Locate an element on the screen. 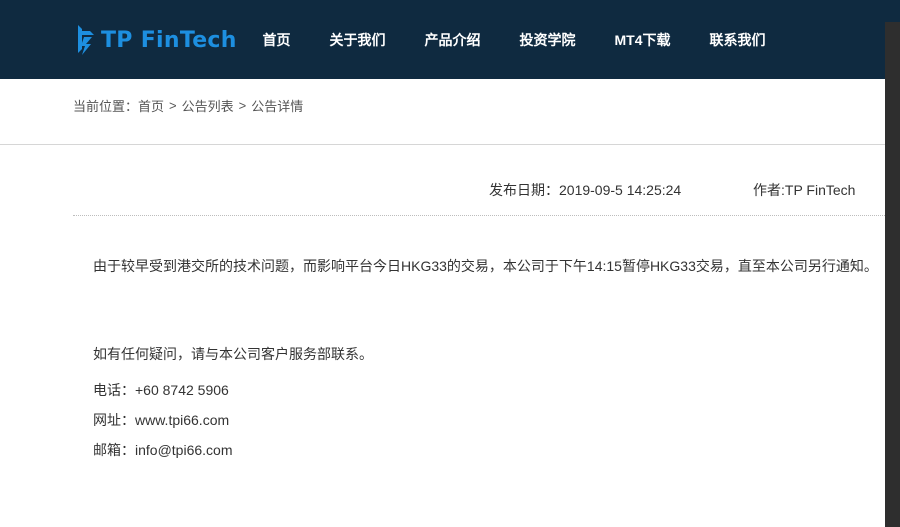  contact-intro-paragraph: 如有任何疑问，请与本公司客户服务部联系。 is located at coordinates (233, 354).